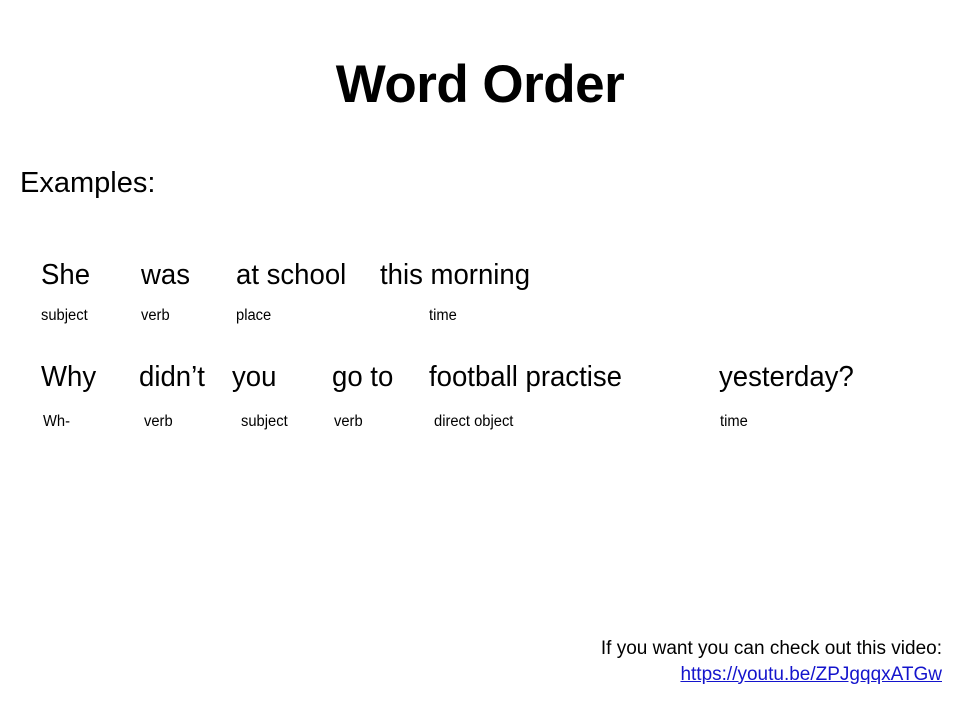  Describe the element at coordinates (165, 275) in the screenshot. I see `word-was: was` at that location.